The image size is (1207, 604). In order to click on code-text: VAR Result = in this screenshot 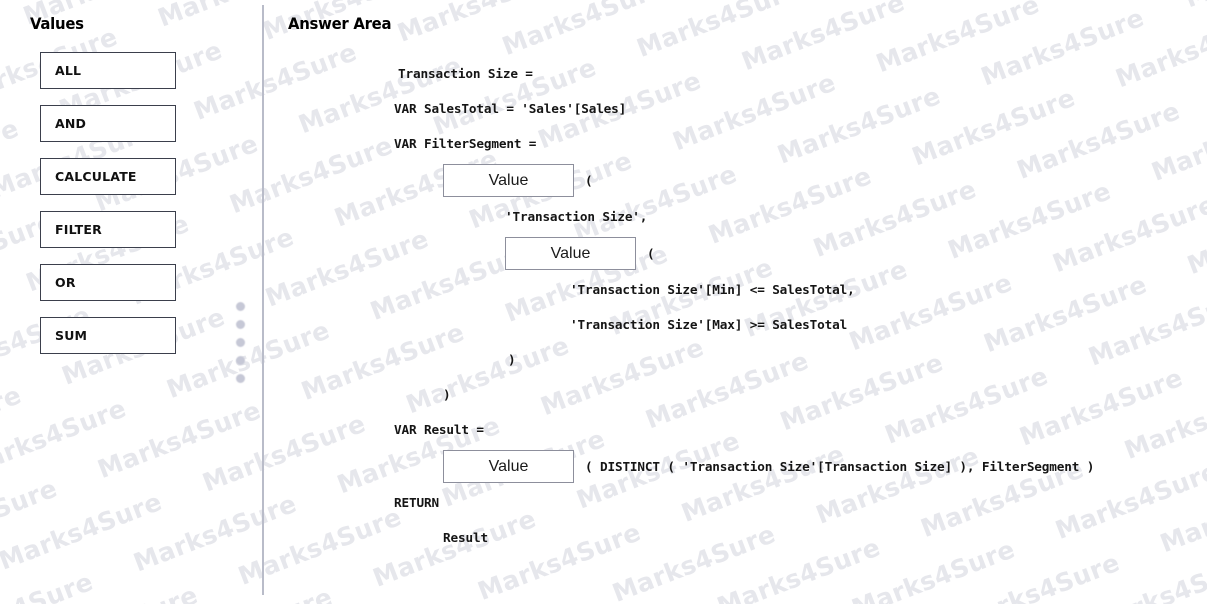, I will do `click(439, 429)`.